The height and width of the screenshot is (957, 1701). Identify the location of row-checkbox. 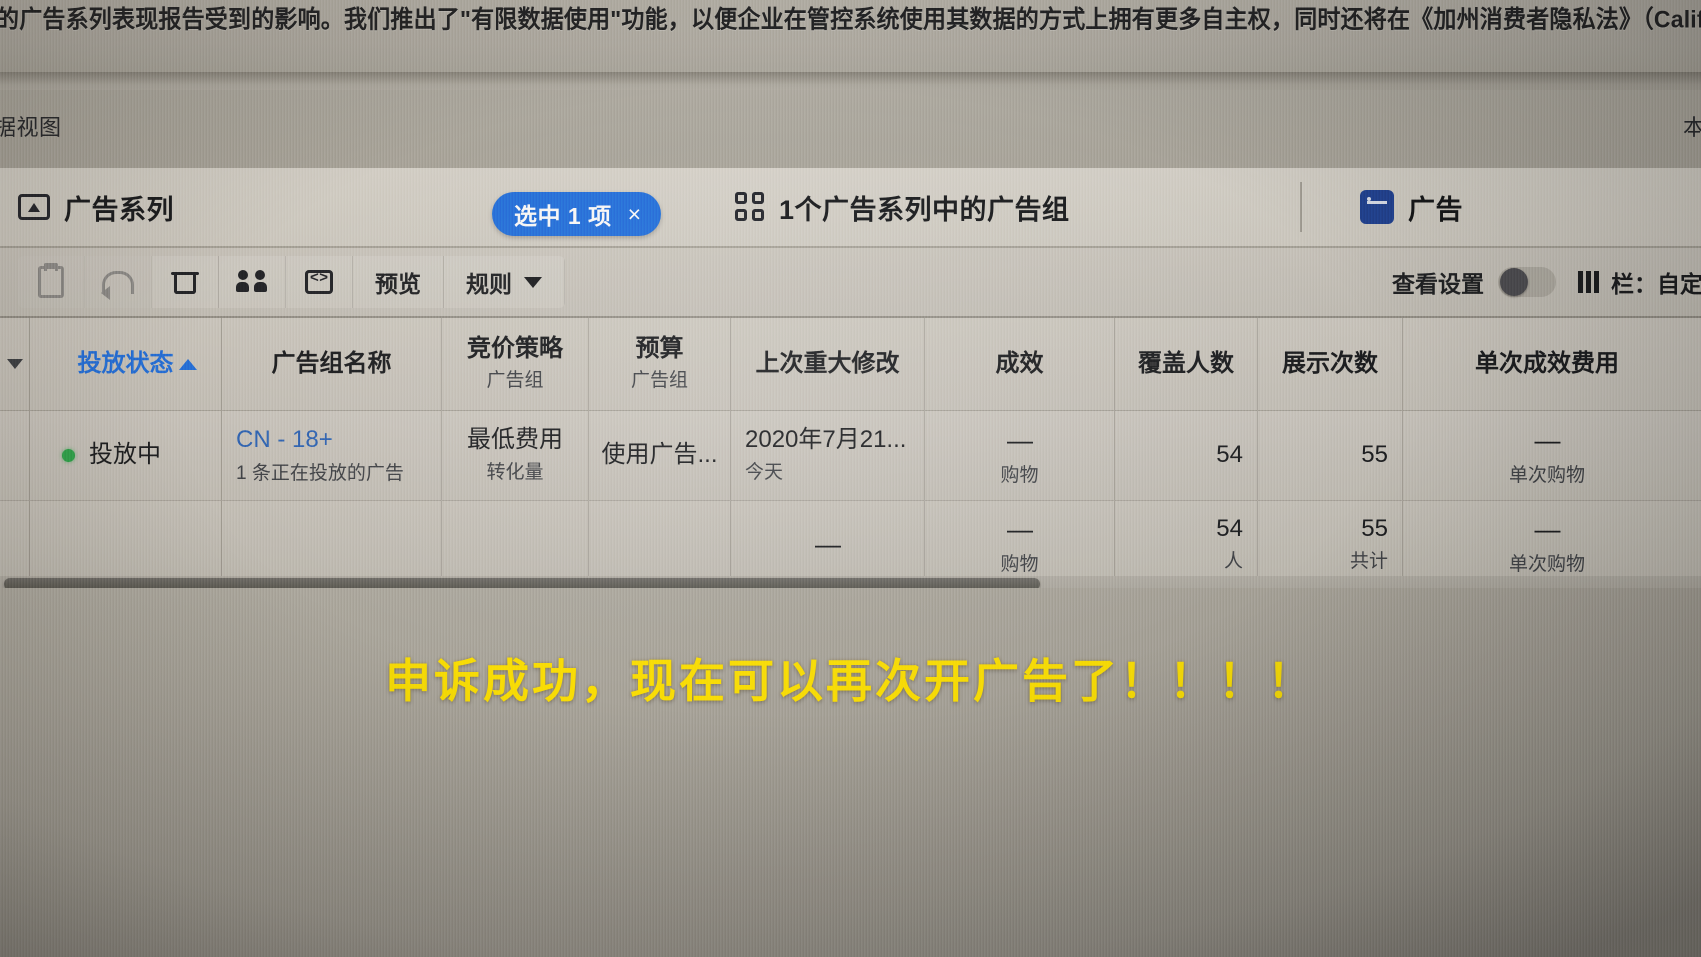
(15, 455).